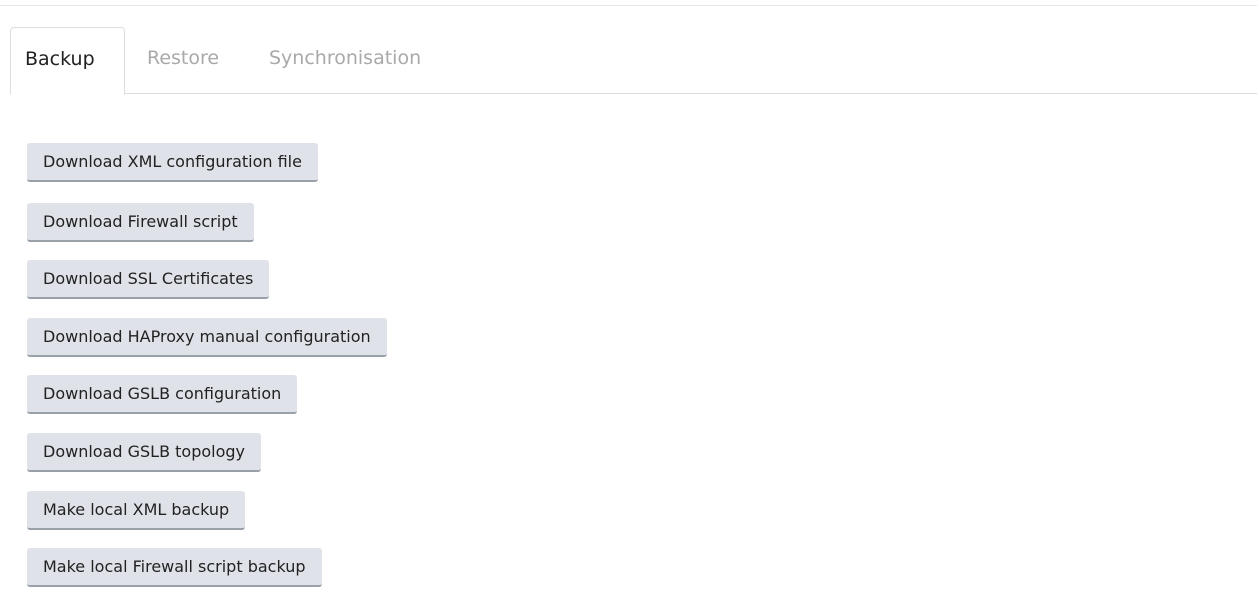 This screenshot has width=1257, height=589. What do you see at coordinates (628, 5) in the screenshot?
I see `top-divider` at bounding box center [628, 5].